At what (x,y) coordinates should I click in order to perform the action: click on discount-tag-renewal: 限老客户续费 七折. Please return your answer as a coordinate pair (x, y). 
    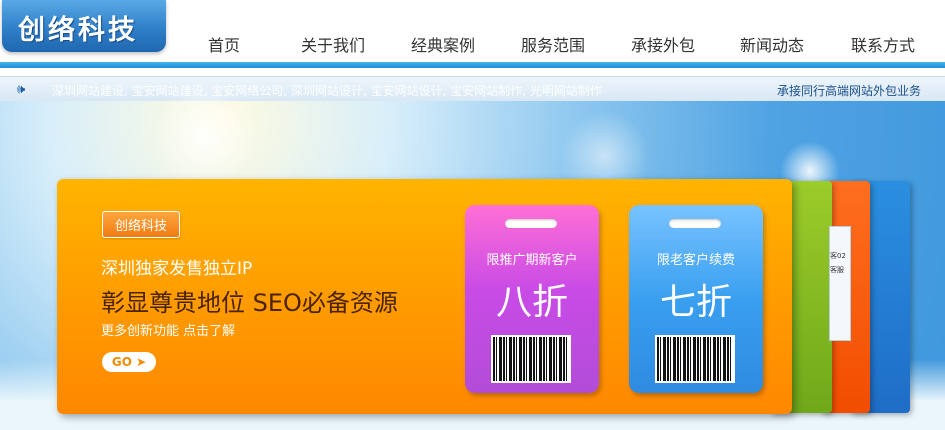
    Looking at the image, I should click on (696, 299).